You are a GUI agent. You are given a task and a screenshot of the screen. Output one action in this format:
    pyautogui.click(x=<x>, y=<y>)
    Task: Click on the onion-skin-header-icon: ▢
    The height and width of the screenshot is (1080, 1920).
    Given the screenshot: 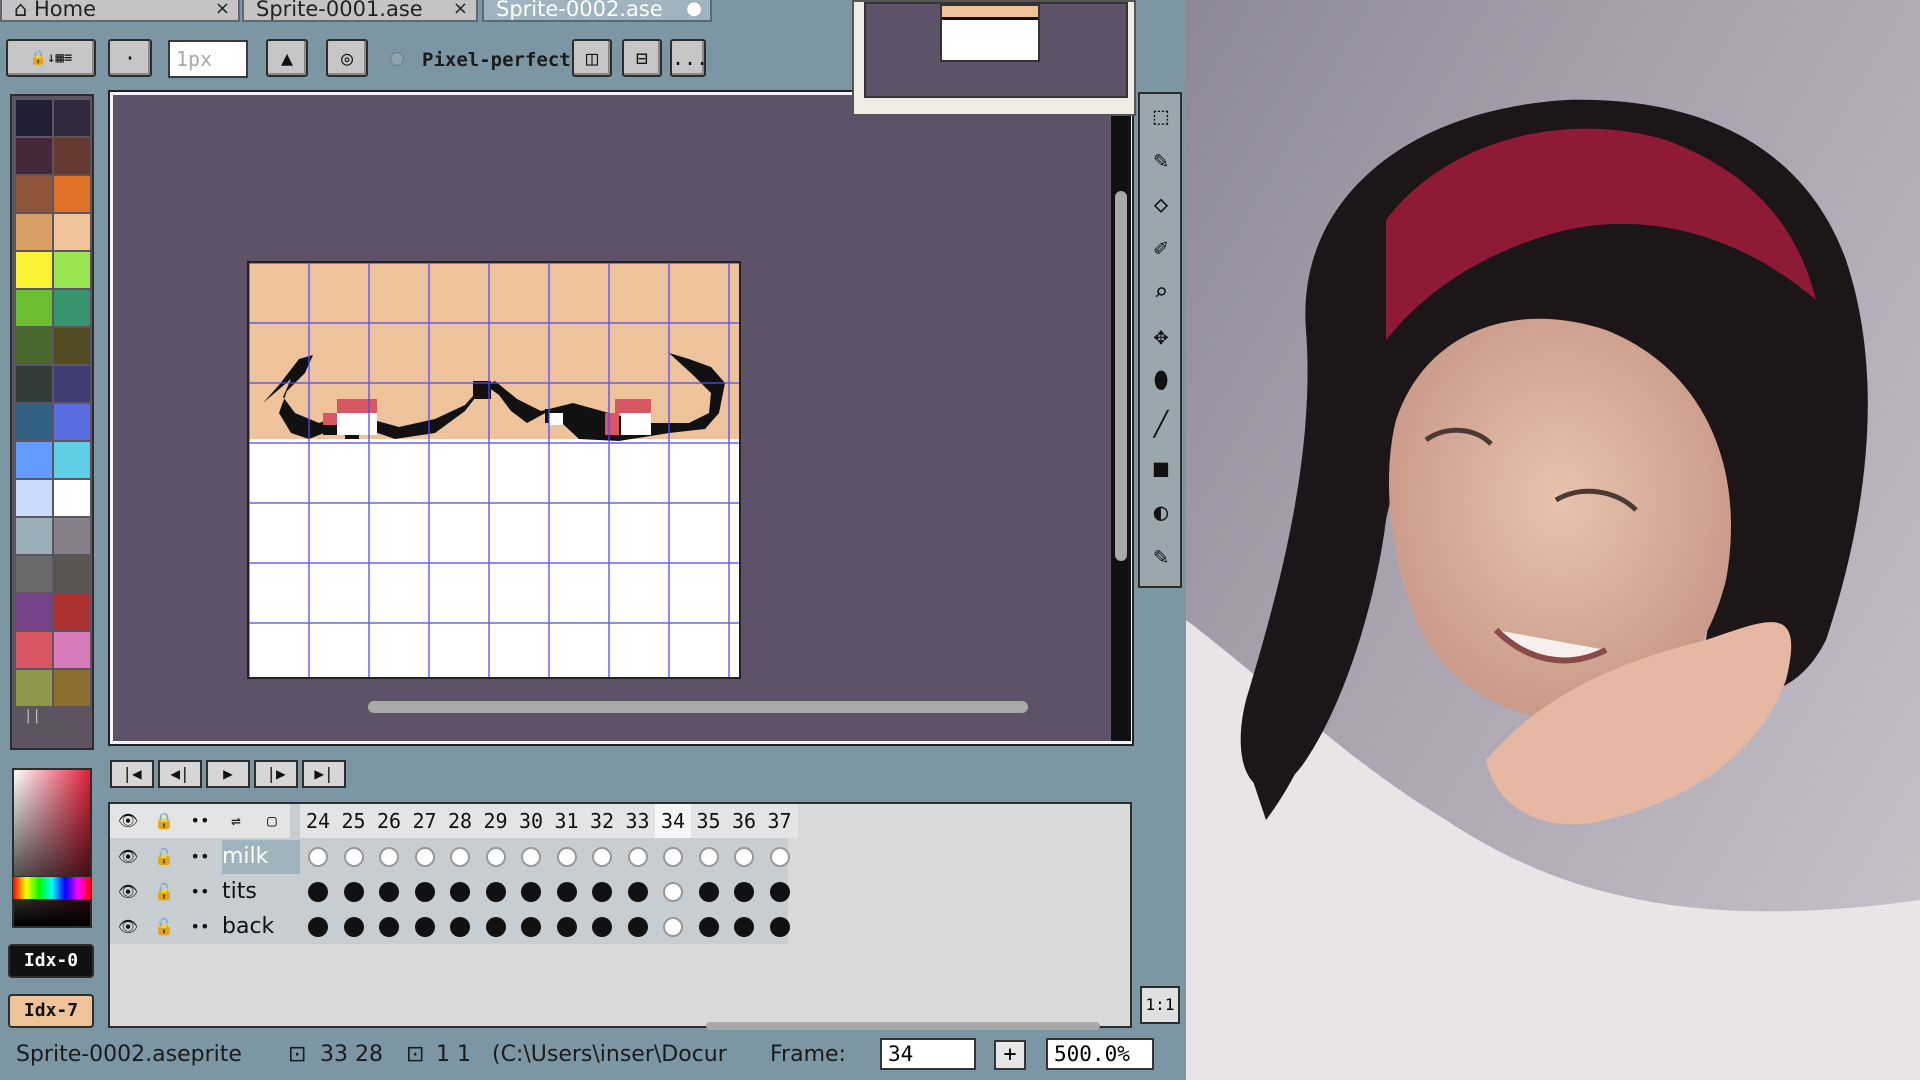 What is the action you would take?
    pyautogui.click(x=272, y=821)
    